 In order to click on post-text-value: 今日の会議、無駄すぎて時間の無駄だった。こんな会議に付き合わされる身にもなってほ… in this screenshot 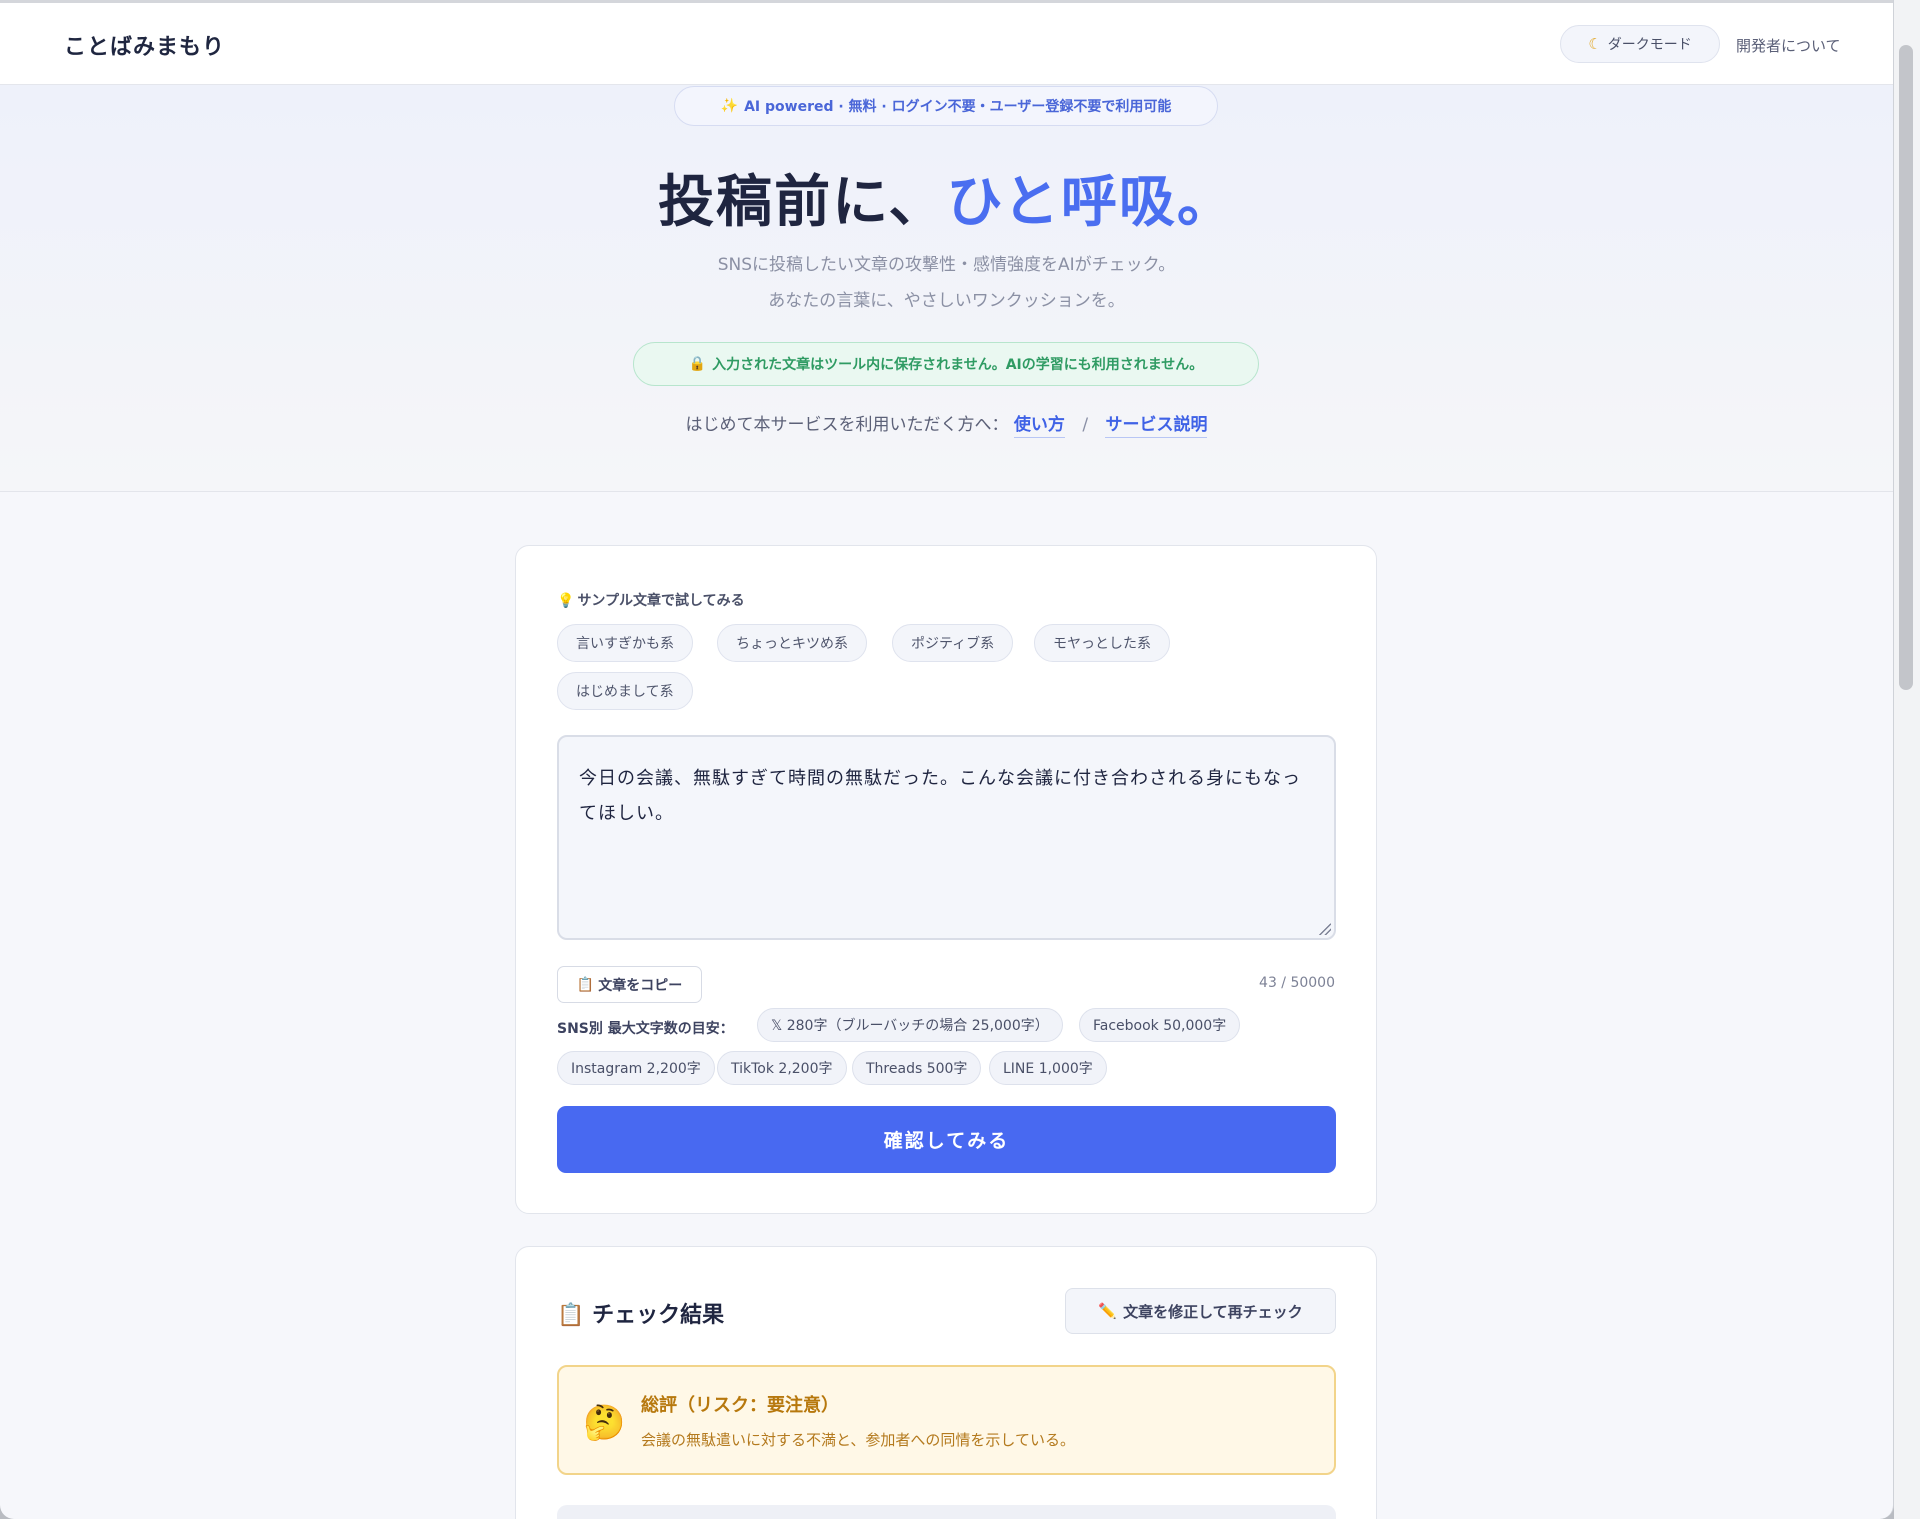, I will do `click(940, 796)`.